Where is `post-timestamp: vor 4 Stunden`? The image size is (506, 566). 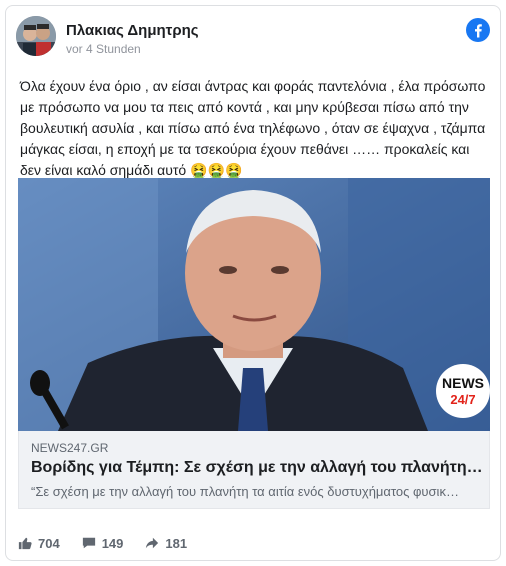
post-timestamp: vor 4 Stunden is located at coordinates (103, 49).